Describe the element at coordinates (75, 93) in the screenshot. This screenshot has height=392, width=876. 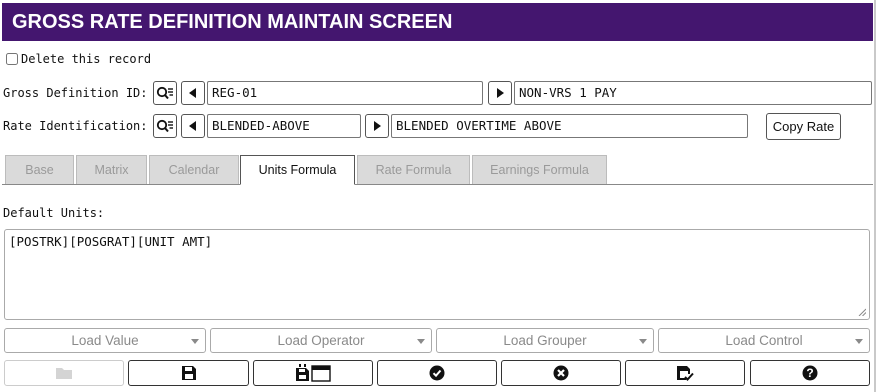
I see `gross-definition-label: Gross Definition ID:` at that location.